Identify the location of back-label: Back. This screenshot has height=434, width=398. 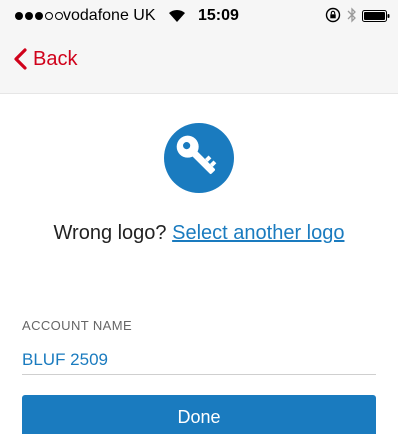
(55, 58).